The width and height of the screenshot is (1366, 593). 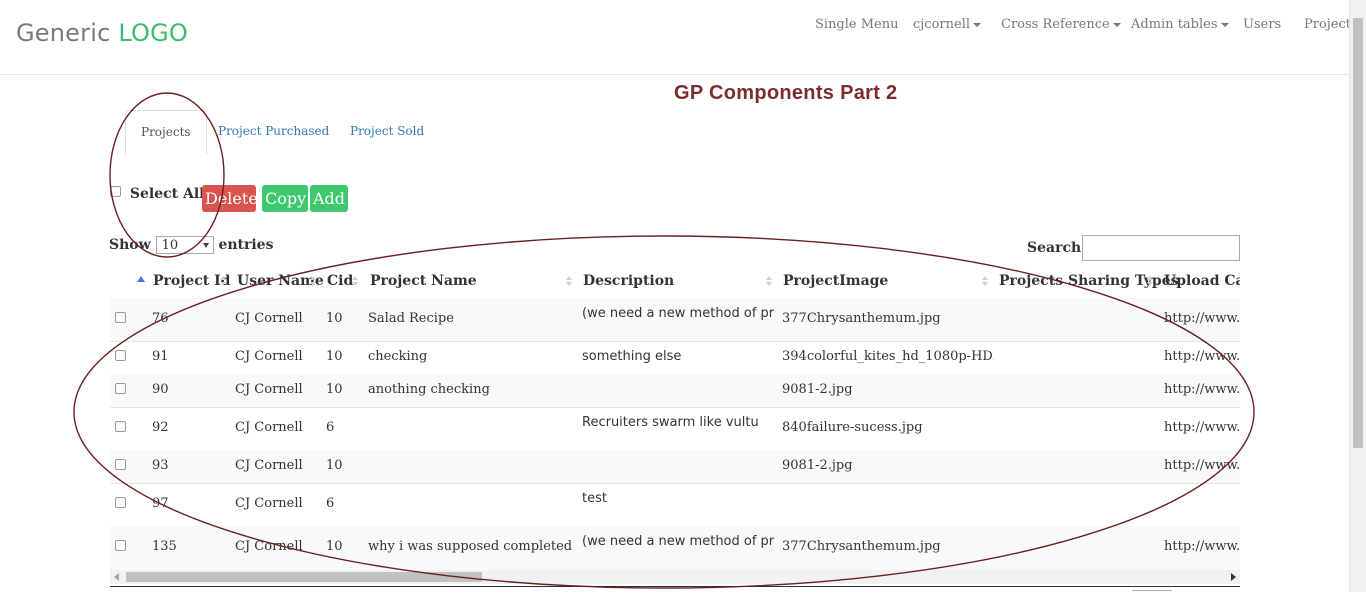 What do you see at coordinates (675, 577) in the screenshot?
I see `table-horizontal-scrollbar` at bounding box center [675, 577].